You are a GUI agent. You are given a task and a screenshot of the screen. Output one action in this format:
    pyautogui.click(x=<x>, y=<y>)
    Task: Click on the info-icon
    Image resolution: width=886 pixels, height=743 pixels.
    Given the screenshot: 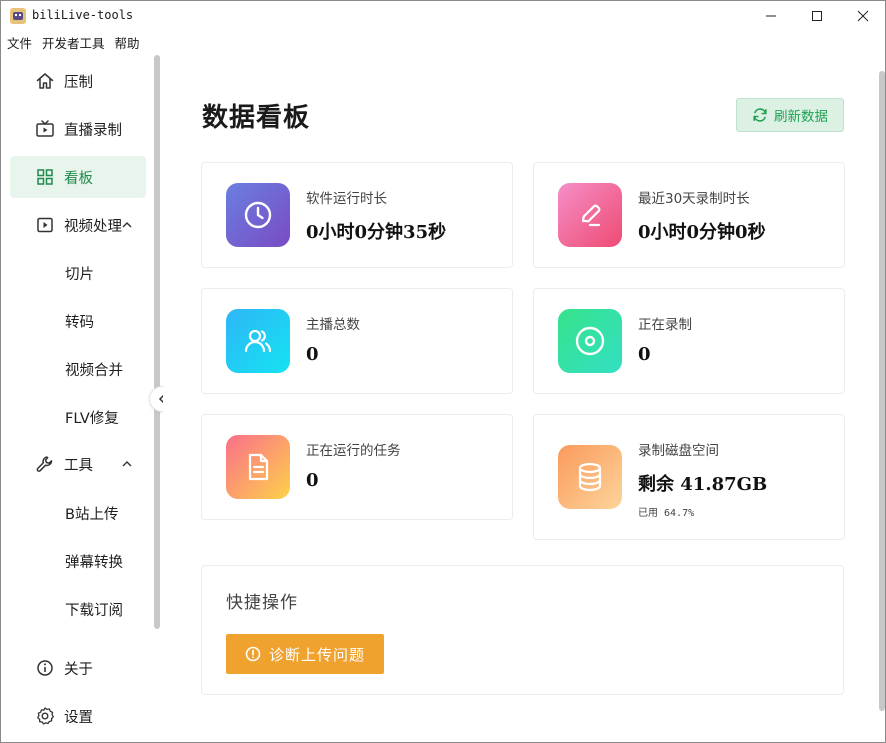 What is the action you would take?
    pyautogui.click(x=45, y=668)
    